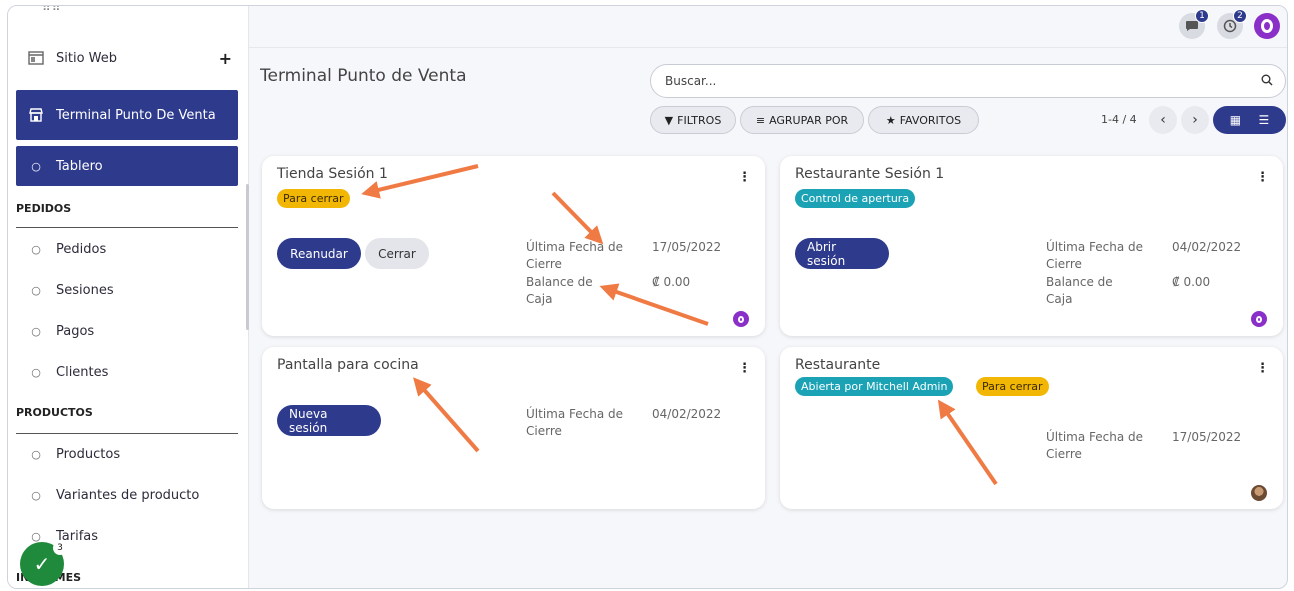 The height and width of the screenshot is (591, 1294). I want to click on group-by-button: ≡ AGRUPAR POR, so click(802, 120).